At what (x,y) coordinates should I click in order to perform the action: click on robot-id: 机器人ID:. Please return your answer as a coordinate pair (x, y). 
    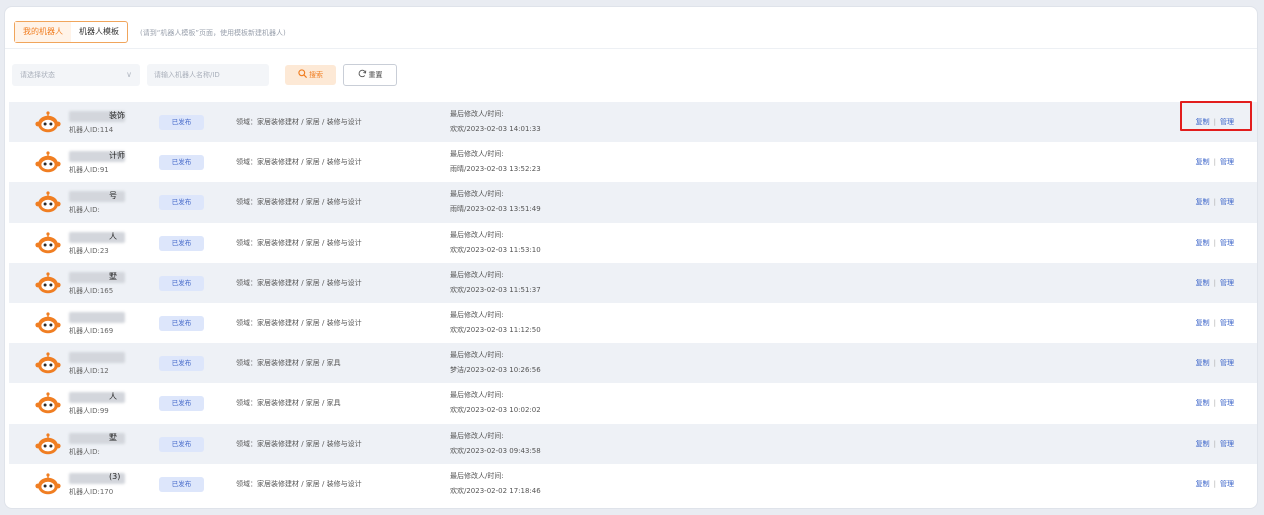
    Looking at the image, I should click on (84, 451).